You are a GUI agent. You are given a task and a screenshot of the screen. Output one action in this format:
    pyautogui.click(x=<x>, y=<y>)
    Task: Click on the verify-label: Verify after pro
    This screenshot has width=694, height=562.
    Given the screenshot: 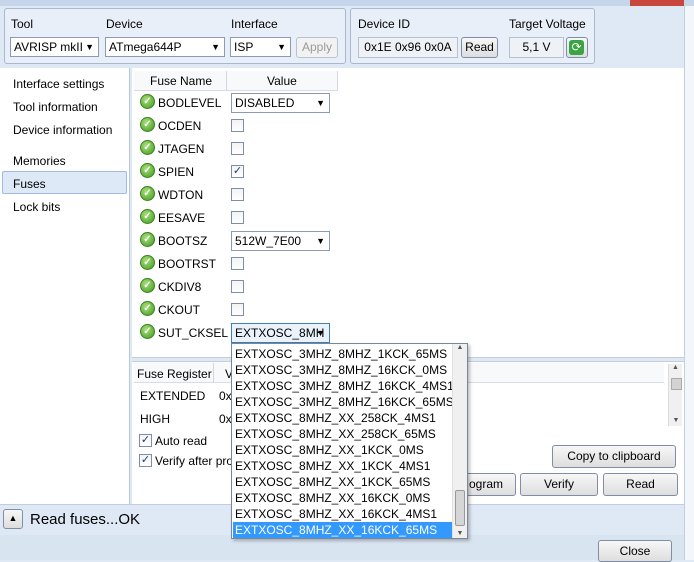 What is the action you would take?
    pyautogui.click(x=194, y=461)
    